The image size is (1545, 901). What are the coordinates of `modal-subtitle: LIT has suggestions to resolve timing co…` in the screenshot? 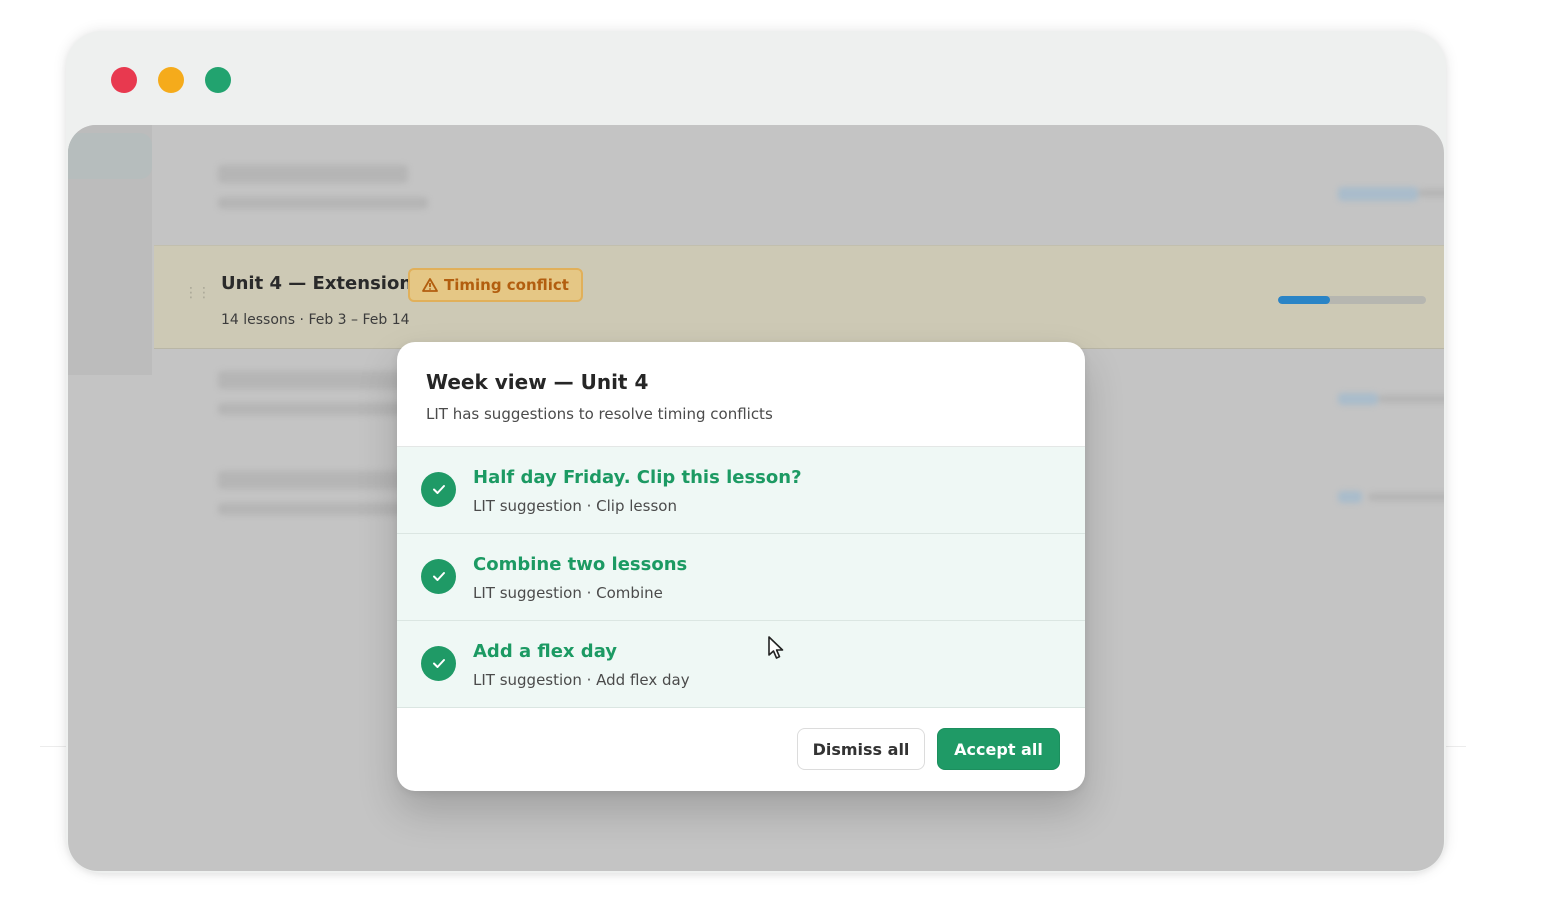 It's located at (599, 414).